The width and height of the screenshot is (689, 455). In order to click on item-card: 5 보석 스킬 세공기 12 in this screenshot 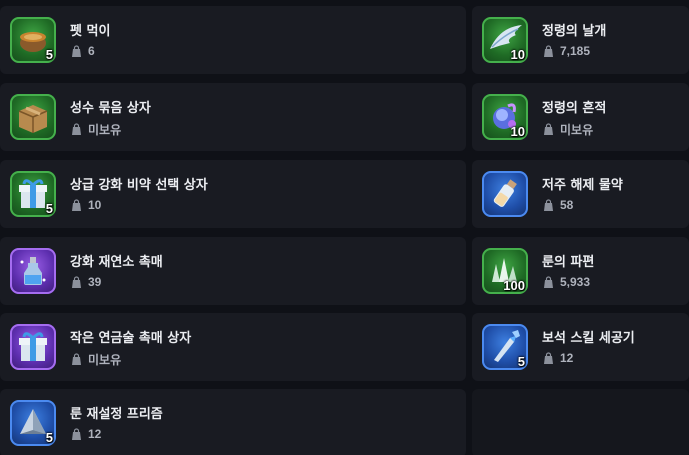, I will do `click(580, 347)`.